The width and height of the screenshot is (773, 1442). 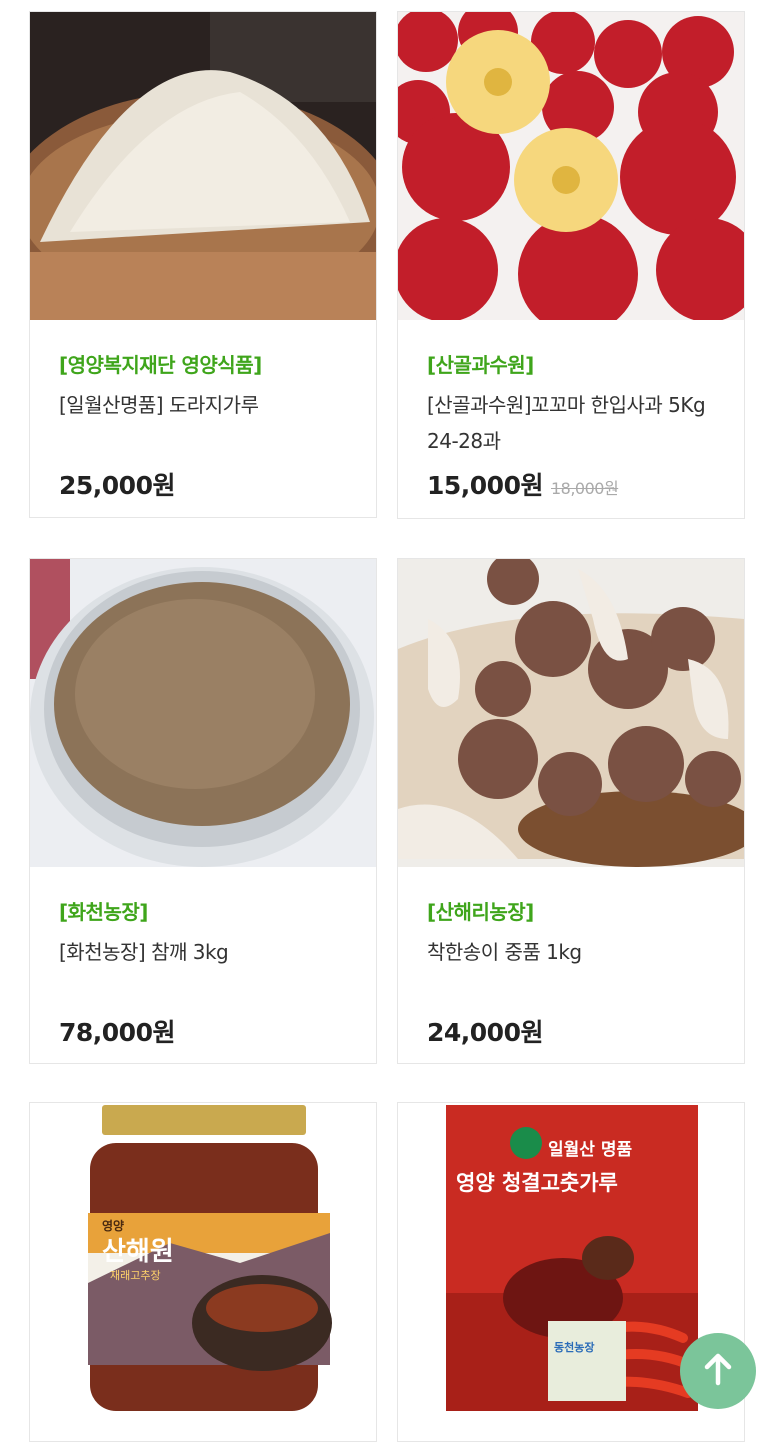 What do you see at coordinates (590, 1150) in the screenshot?
I see `package-brand: 일월산 명품` at bounding box center [590, 1150].